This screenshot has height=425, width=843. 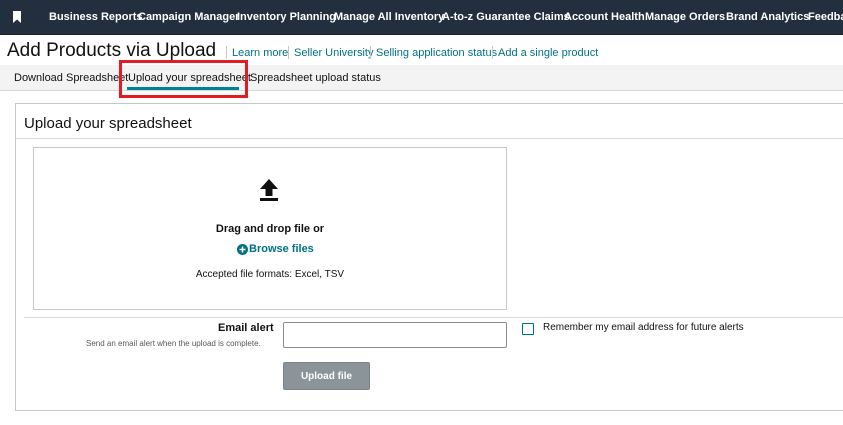 I want to click on accepted-formats-text: Accepted file formats: Excel, TSV, so click(x=270, y=274).